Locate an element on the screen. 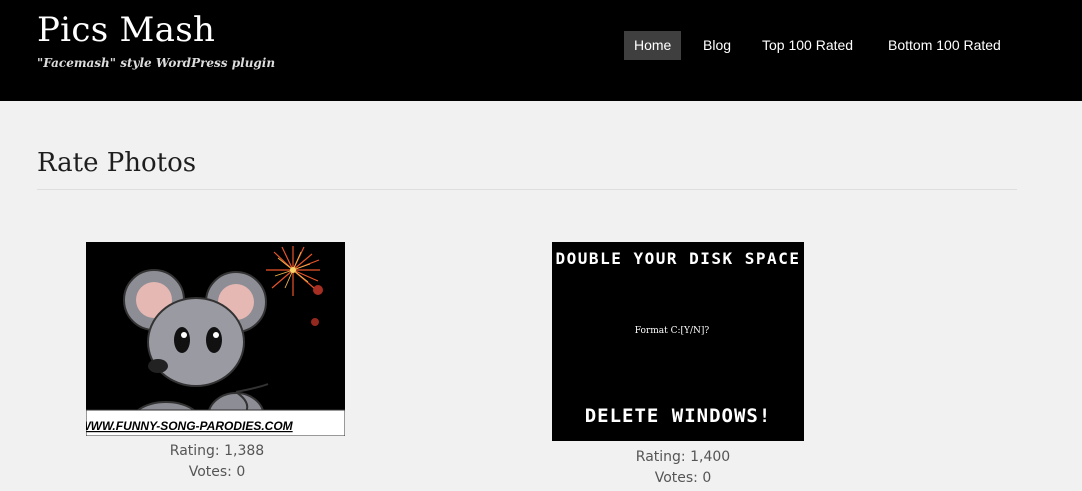  photo-1-banner-text: WWW.FUNNY-SONG-PARODIES.COM is located at coordinates (190, 426).